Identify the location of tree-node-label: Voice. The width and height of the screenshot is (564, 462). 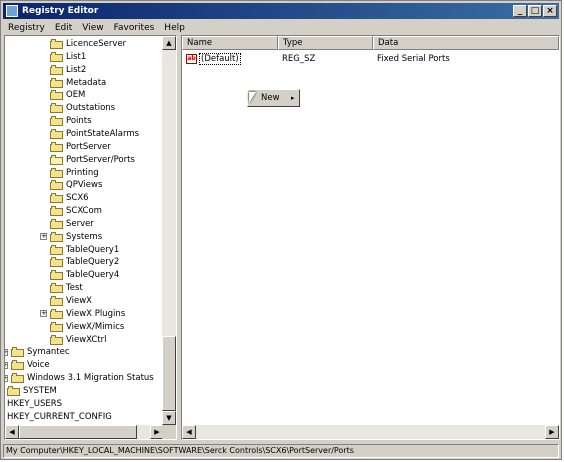
(38, 365).